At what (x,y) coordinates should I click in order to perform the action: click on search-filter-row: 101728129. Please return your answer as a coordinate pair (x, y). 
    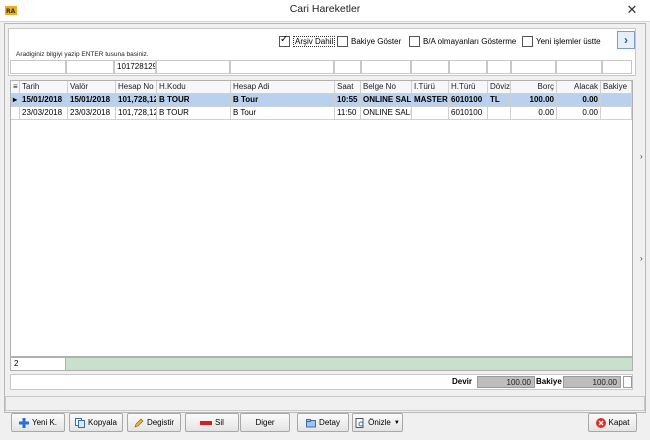
    Looking at the image, I should click on (321, 67).